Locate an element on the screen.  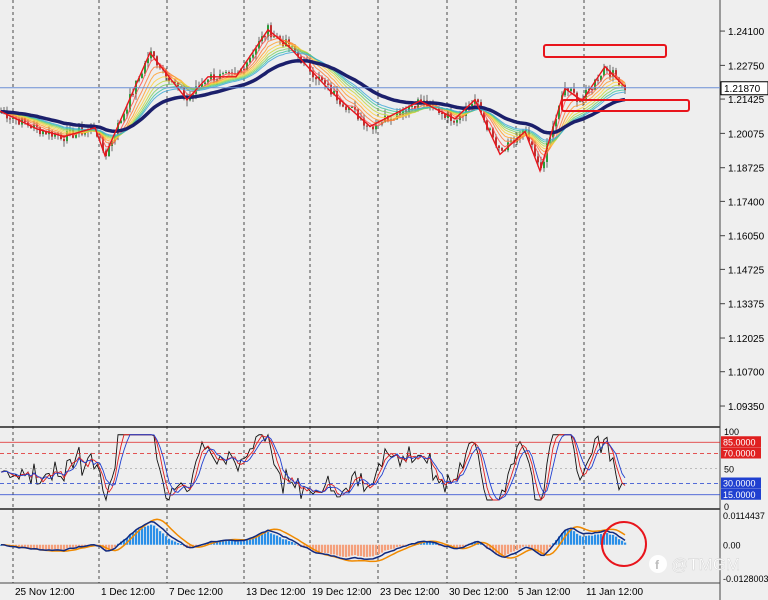
osc-tick-label: 100 is located at coordinates (731, 432).